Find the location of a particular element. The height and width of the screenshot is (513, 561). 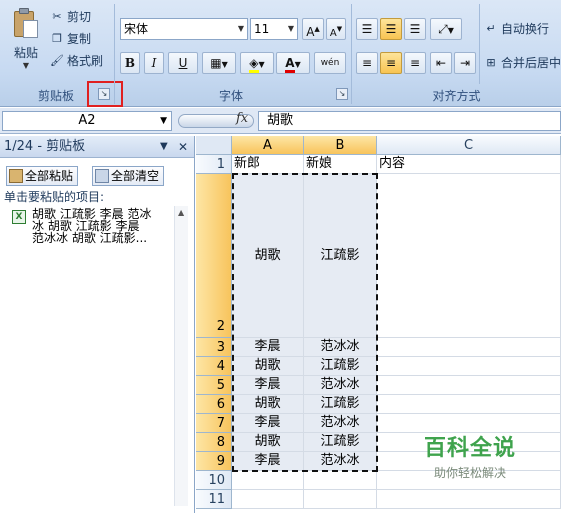

row-header: 11 is located at coordinates (214, 499).